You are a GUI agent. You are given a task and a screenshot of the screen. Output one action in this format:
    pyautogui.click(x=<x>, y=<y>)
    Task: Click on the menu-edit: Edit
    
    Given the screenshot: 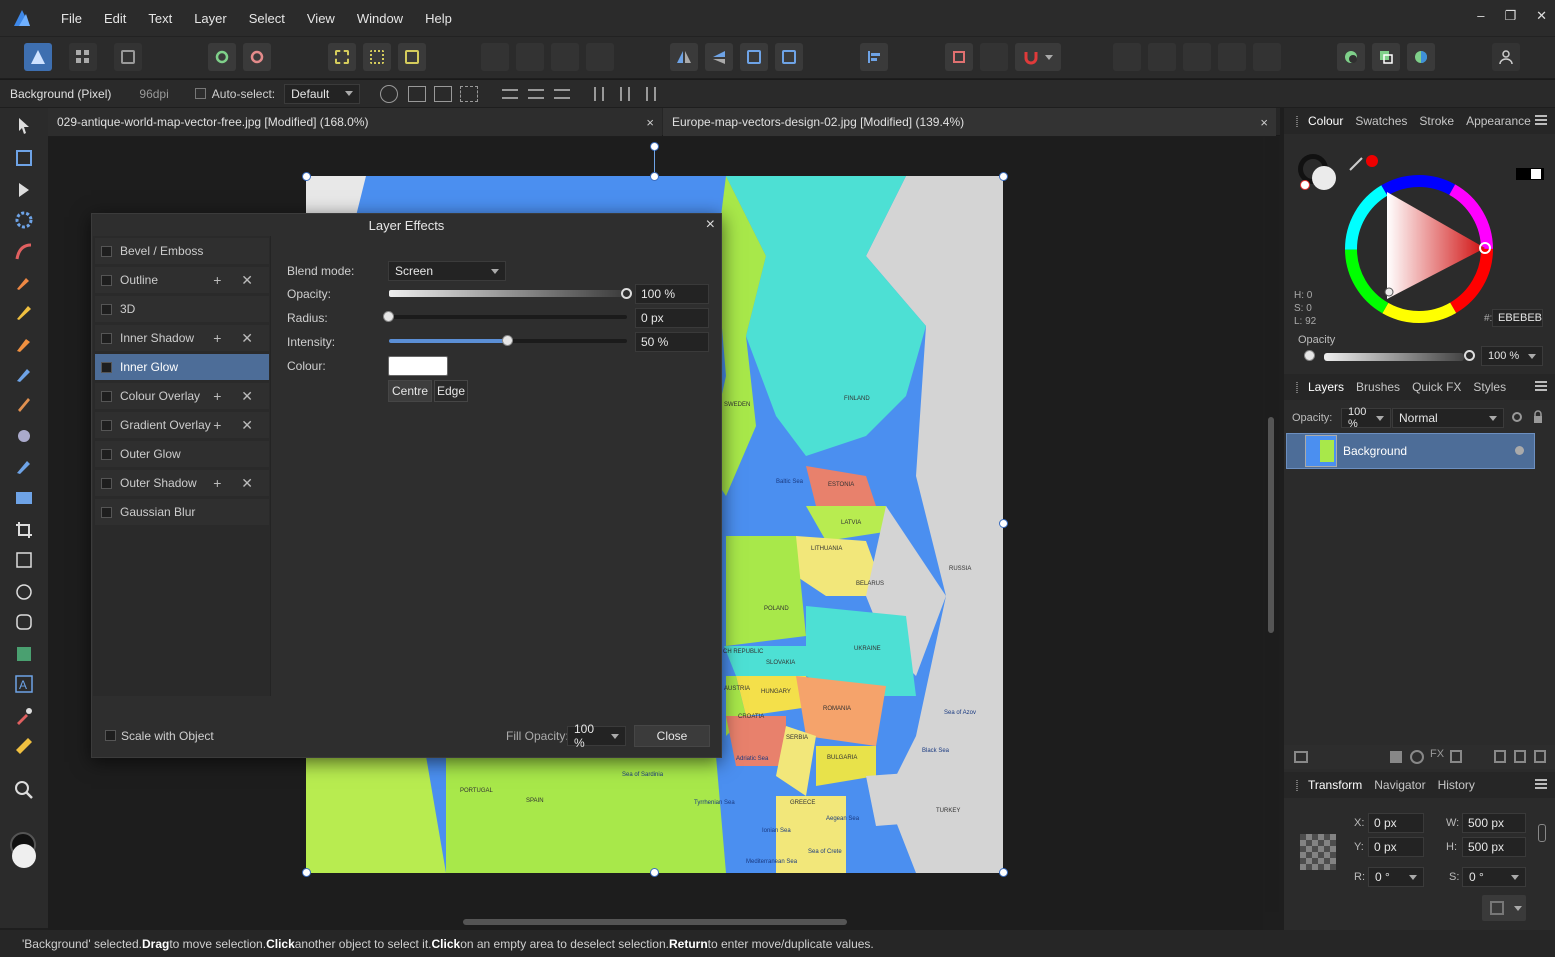 What is the action you would take?
    pyautogui.click(x=115, y=18)
    